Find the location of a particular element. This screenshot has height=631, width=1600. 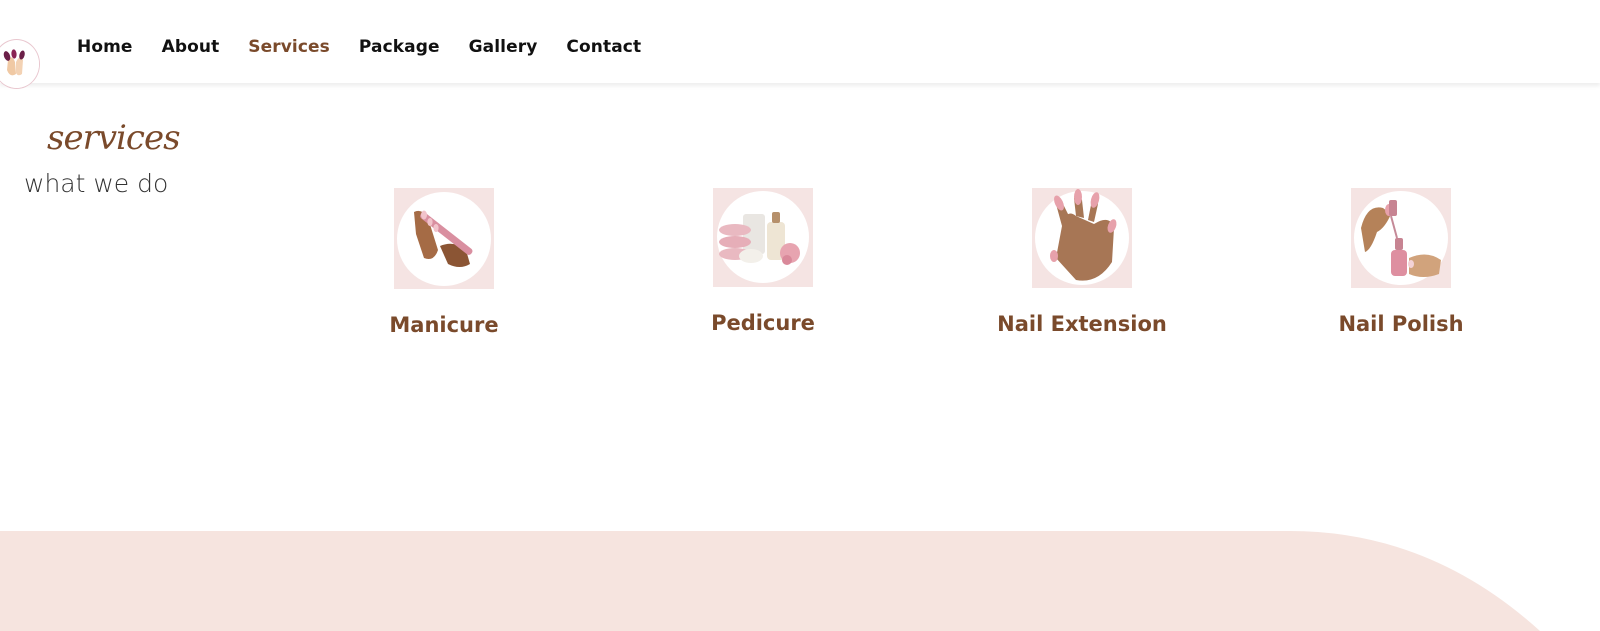

nail-extension-hand-icon is located at coordinates (1082, 238).